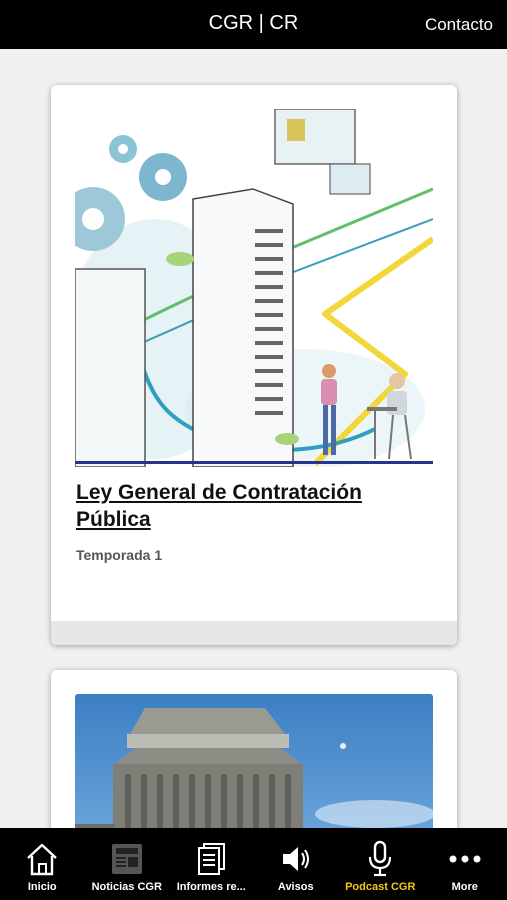 This screenshot has width=507, height=900. What do you see at coordinates (126, 887) in the screenshot?
I see `tab-label: Noticias CGR` at bounding box center [126, 887].